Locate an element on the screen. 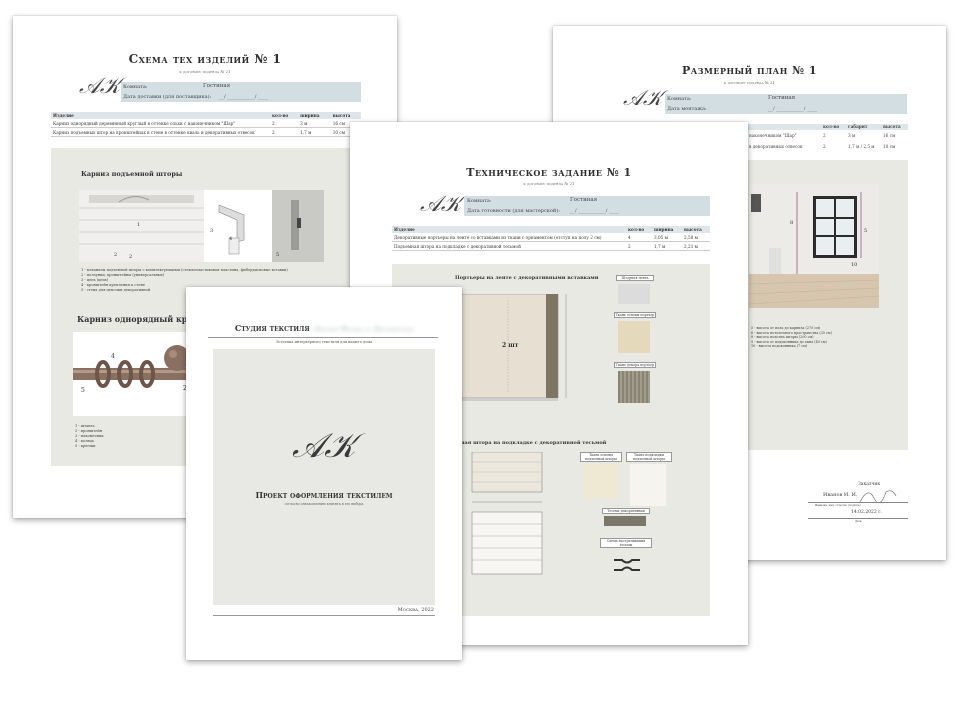 Image resolution: width=960 pixels, height=720 pixels. tech-room-label: Комната: is located at coordinates (479, 201).